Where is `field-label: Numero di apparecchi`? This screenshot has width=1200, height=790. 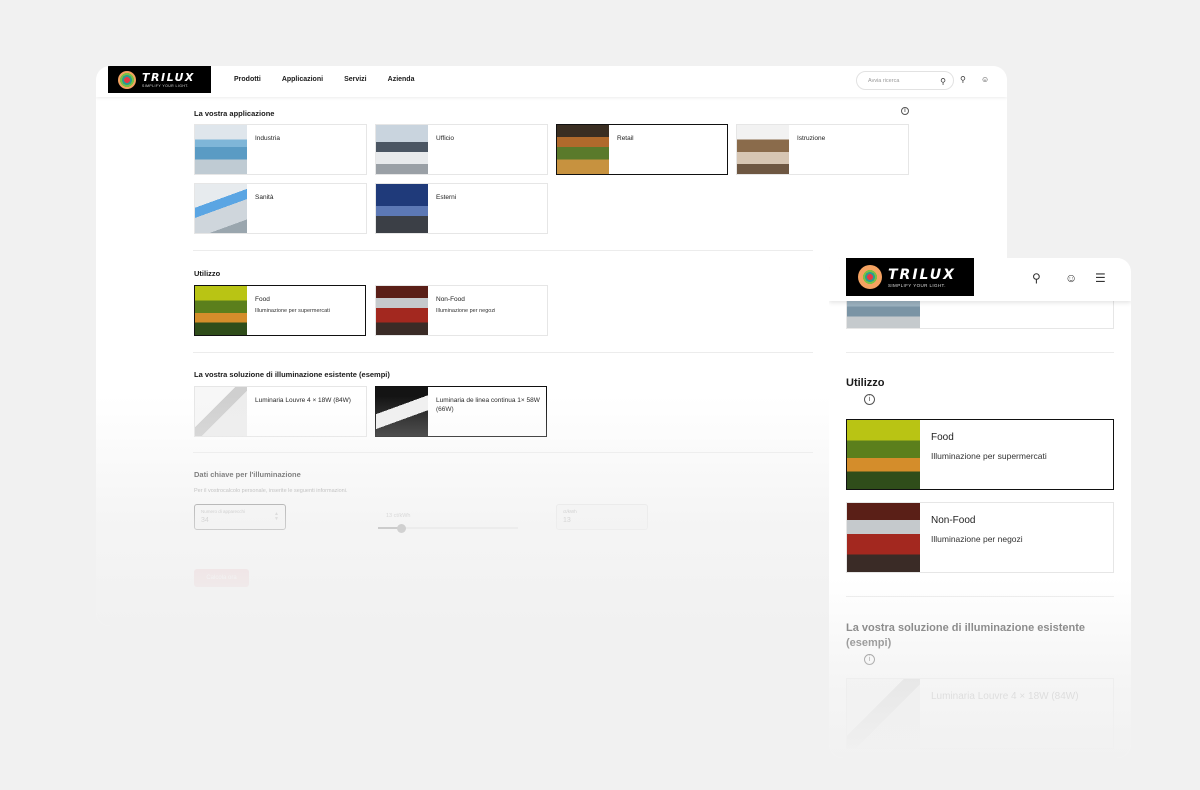 field-label: Numero di apparecchi is located at coordinates (223, 511).